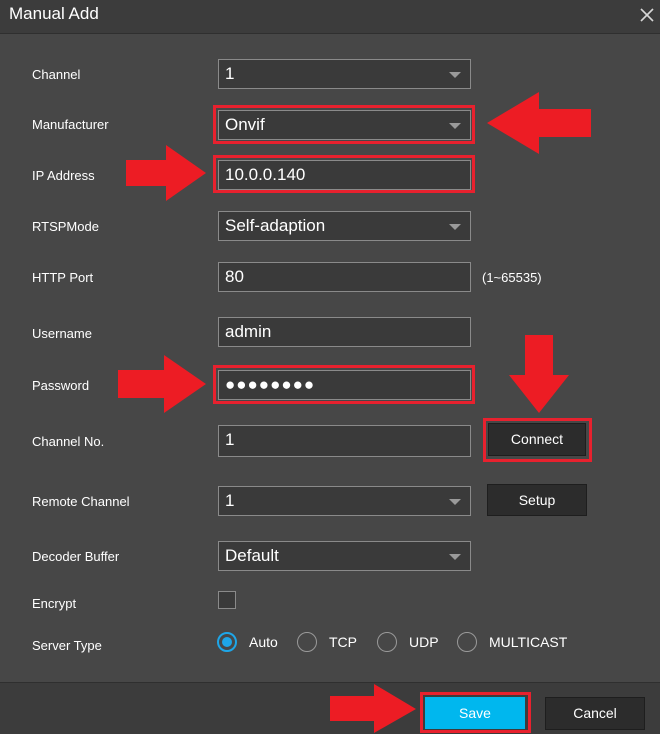  Describe the element at coordinates (230, 73) in the screenshot. I see `channel-value: 1` at that location.